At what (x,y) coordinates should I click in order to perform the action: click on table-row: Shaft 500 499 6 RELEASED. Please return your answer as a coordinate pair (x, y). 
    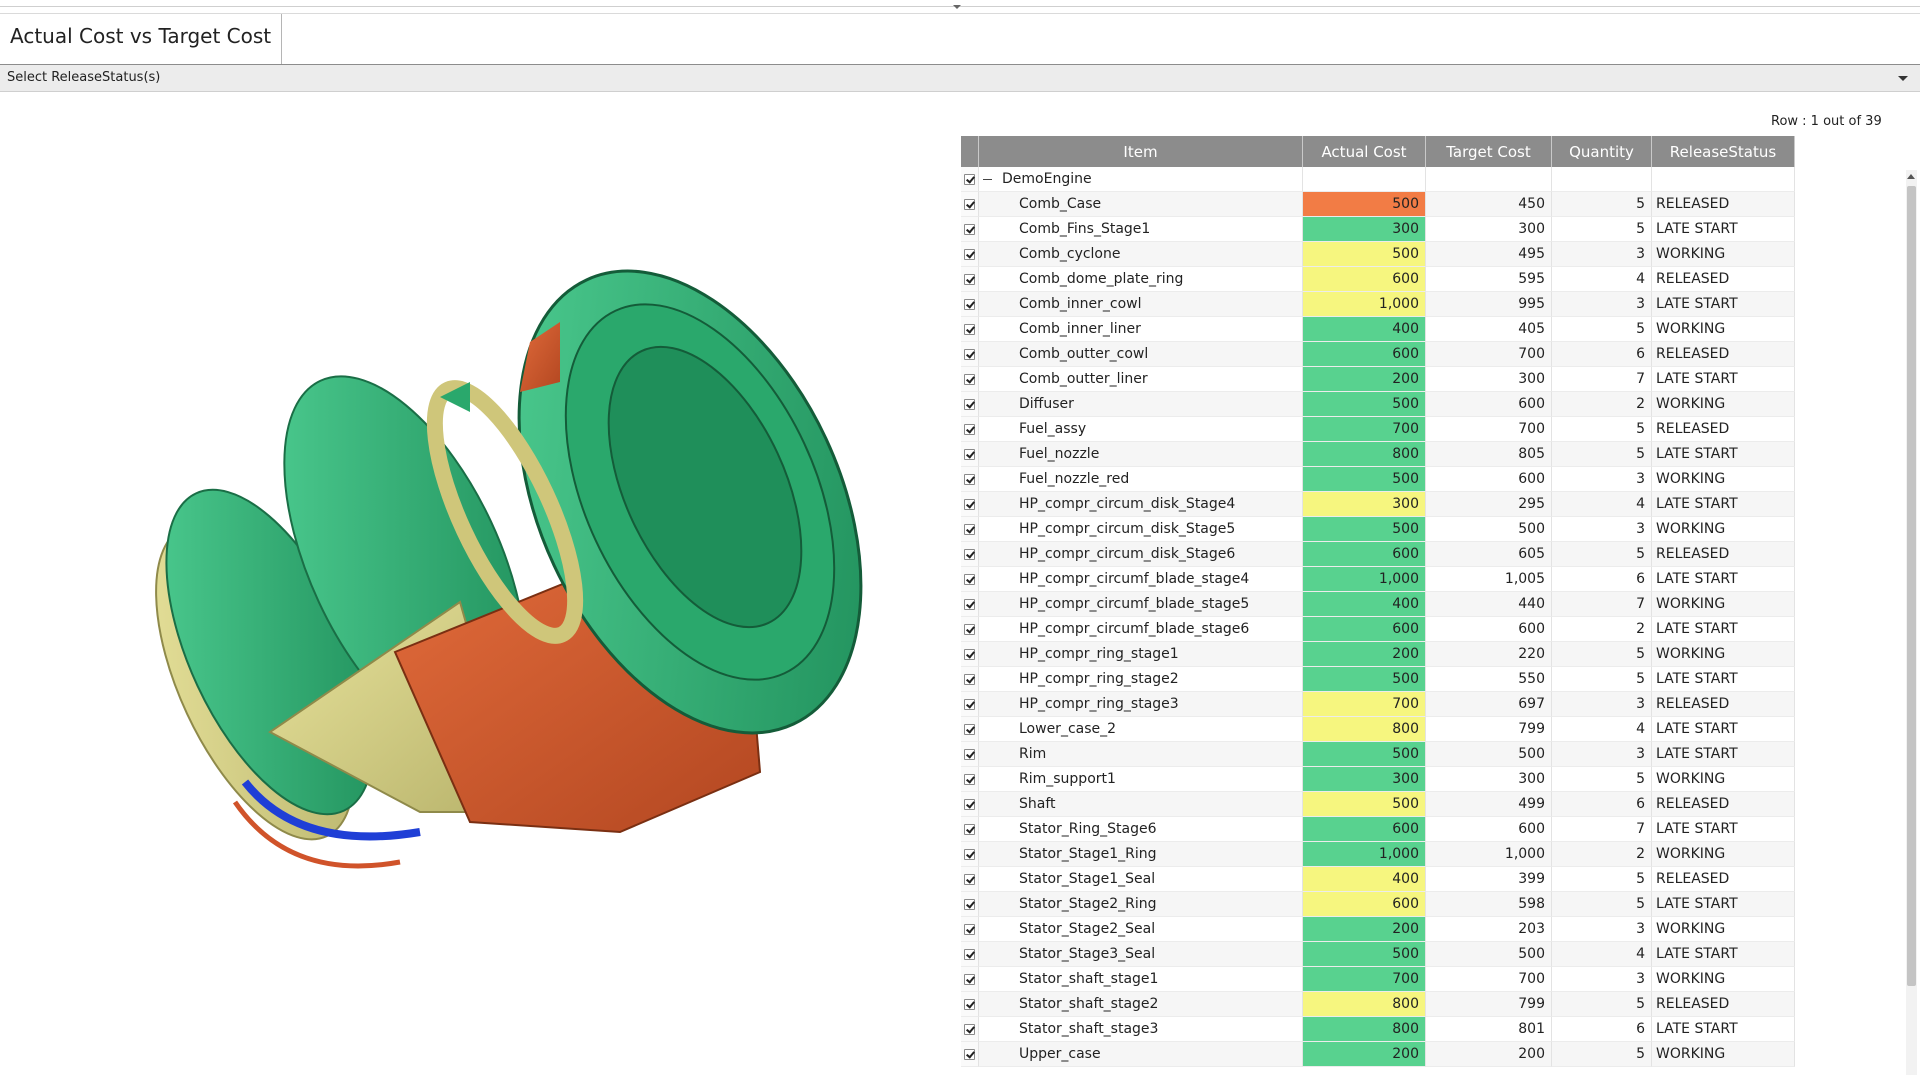
    Looking at the image, I should click on (1378, 804).